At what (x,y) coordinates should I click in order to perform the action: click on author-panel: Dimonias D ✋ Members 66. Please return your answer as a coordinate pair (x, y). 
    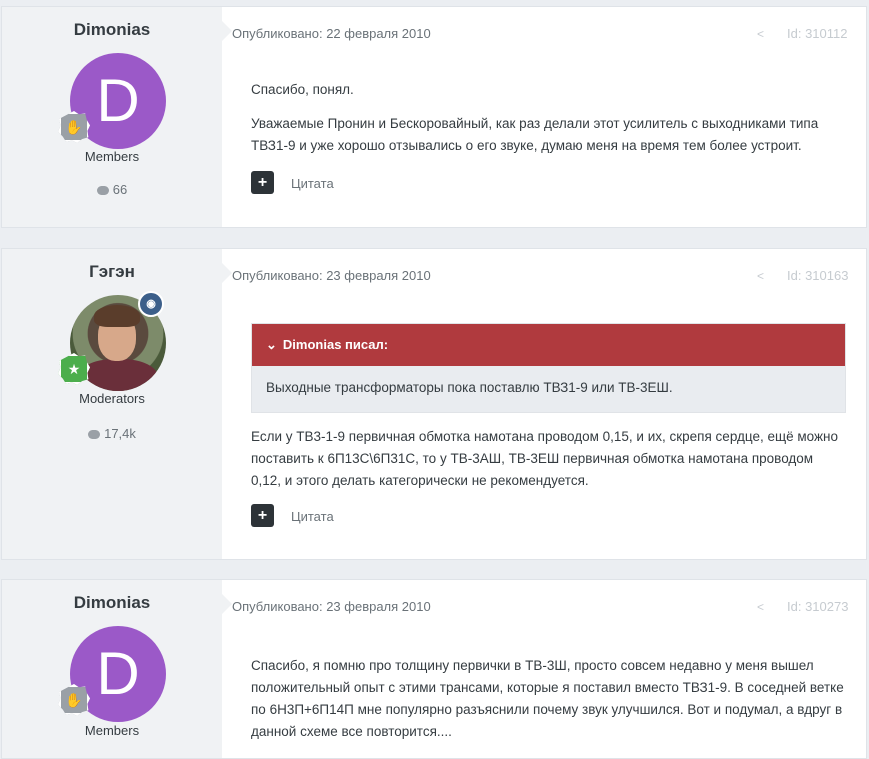
    Looking at the image, I should click on (112, 117).